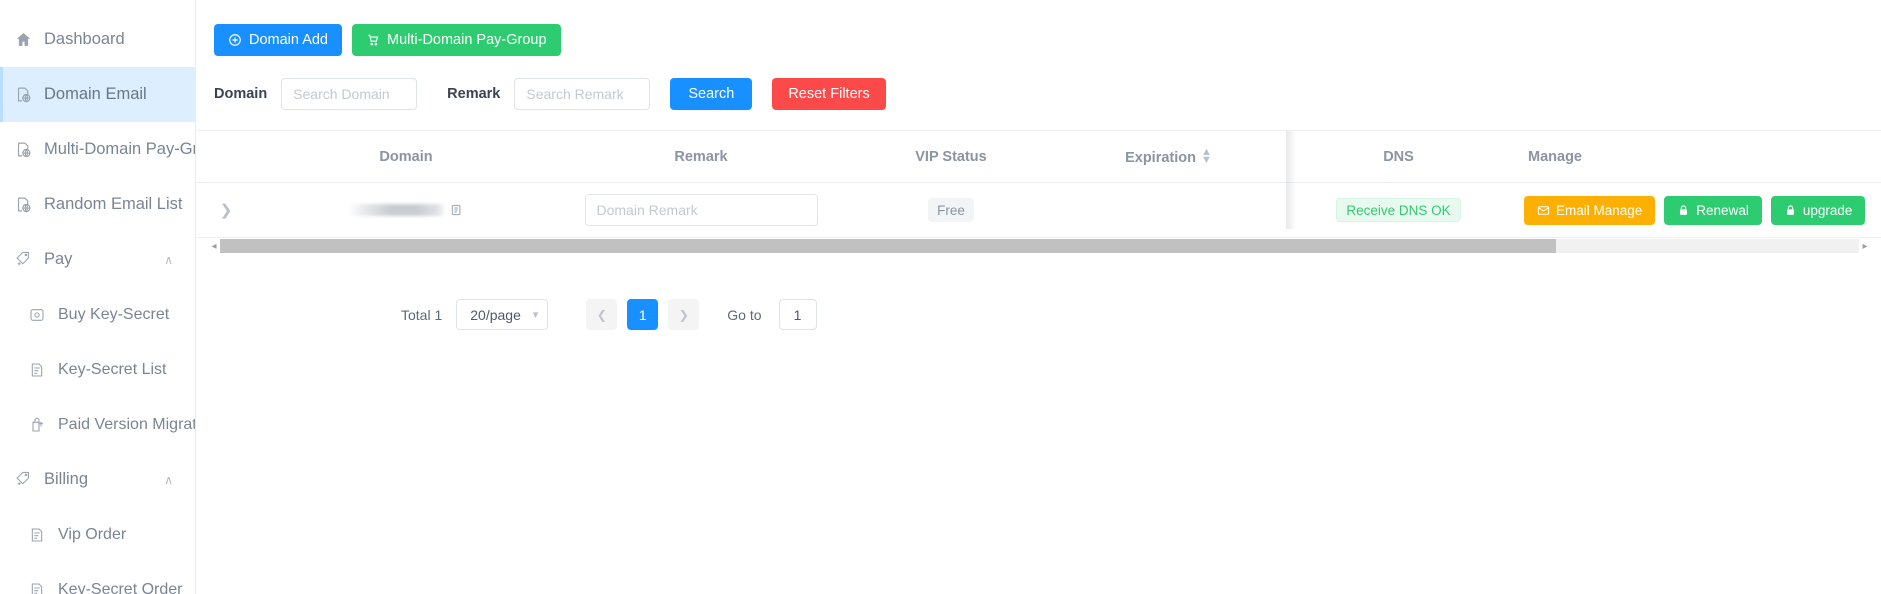  What do you see at coordinates (1038, 28) in the screenshot?
I see `action-toolbar: Domain Add Multi-Domain Pay-Group` at bounding box center [1038, 28].